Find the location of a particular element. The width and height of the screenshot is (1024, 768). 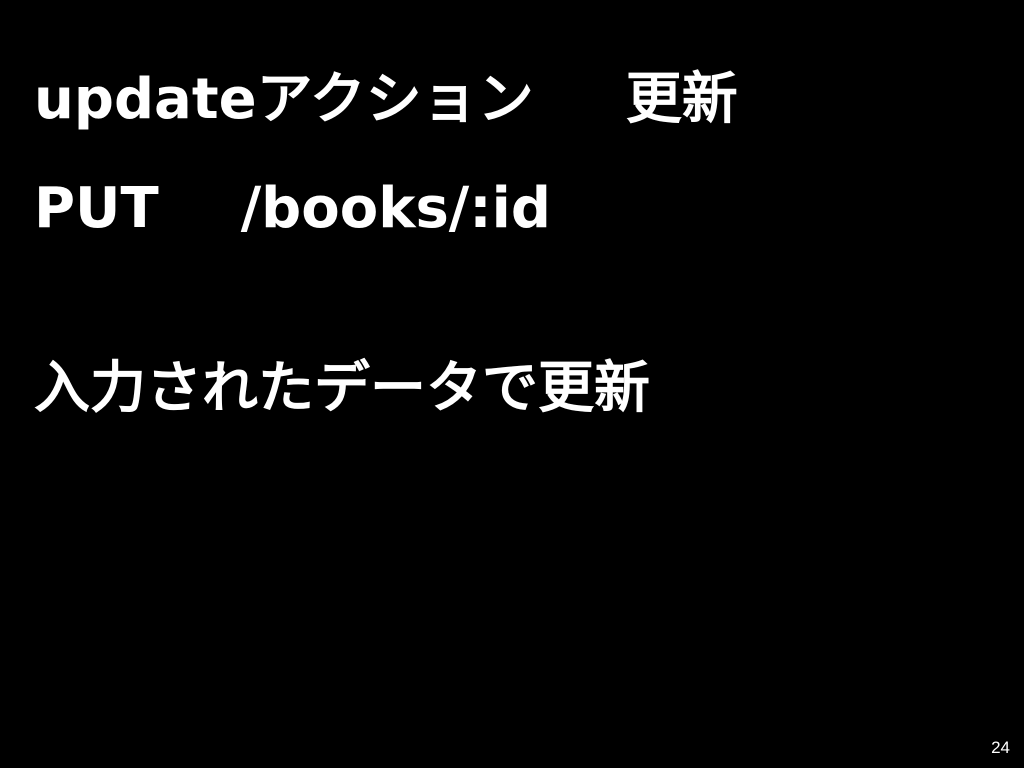

http-method: PUT is located at coordinates (96, 208).